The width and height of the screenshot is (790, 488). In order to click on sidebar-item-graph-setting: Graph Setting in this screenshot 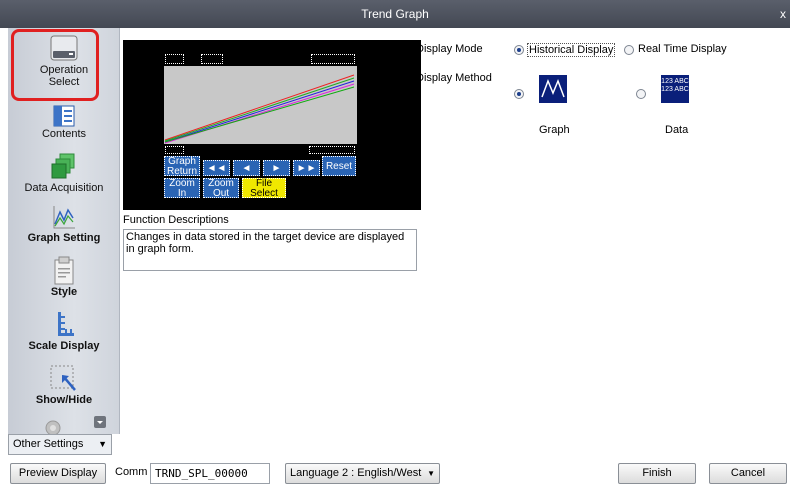, I will do `click(63, 224)`.